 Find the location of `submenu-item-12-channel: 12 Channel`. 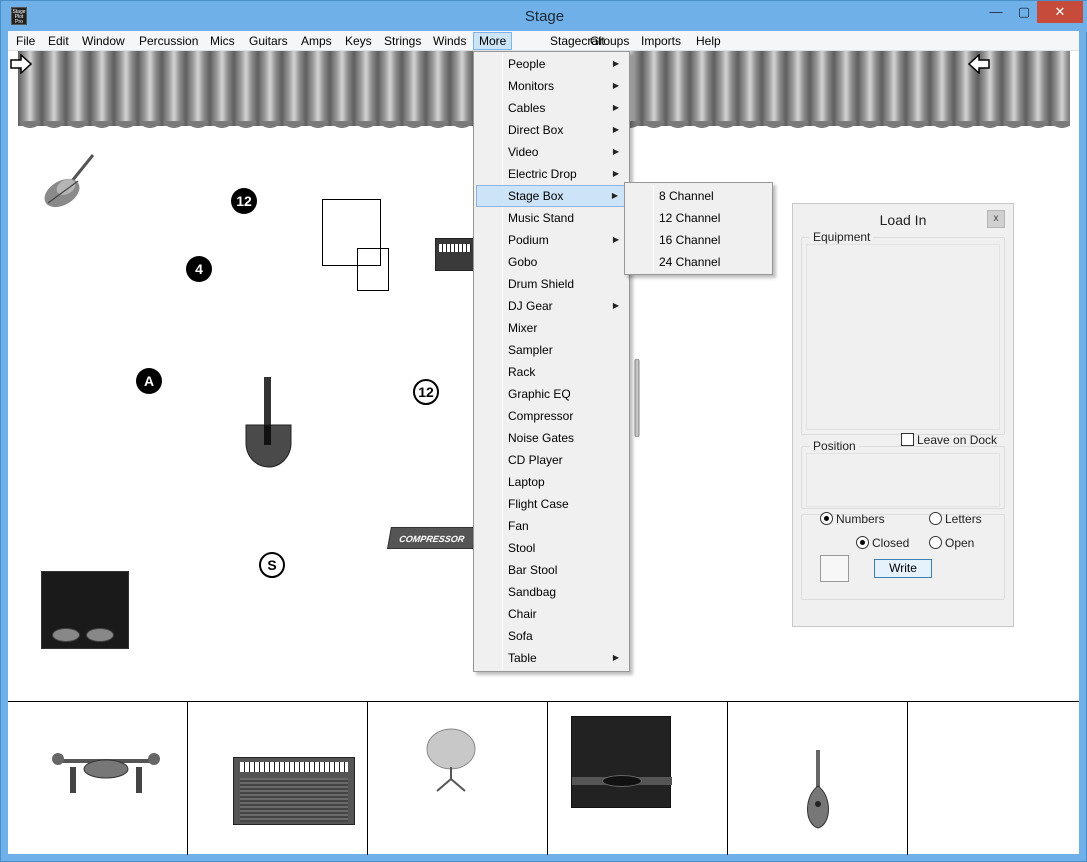

submenu-item-12-channel: 12 Channel is located at coordinates (698, 218).